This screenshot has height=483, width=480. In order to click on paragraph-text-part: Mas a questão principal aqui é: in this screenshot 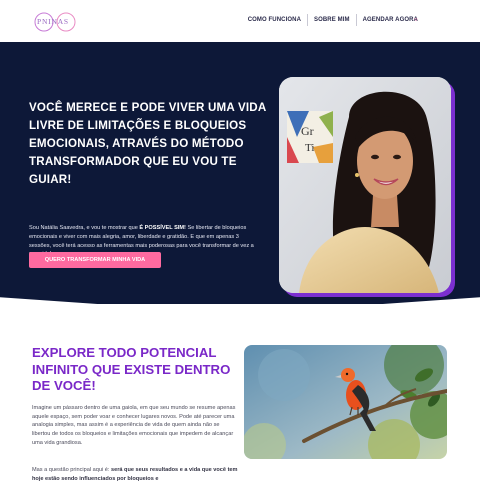, I will do `click(71, 470)`.